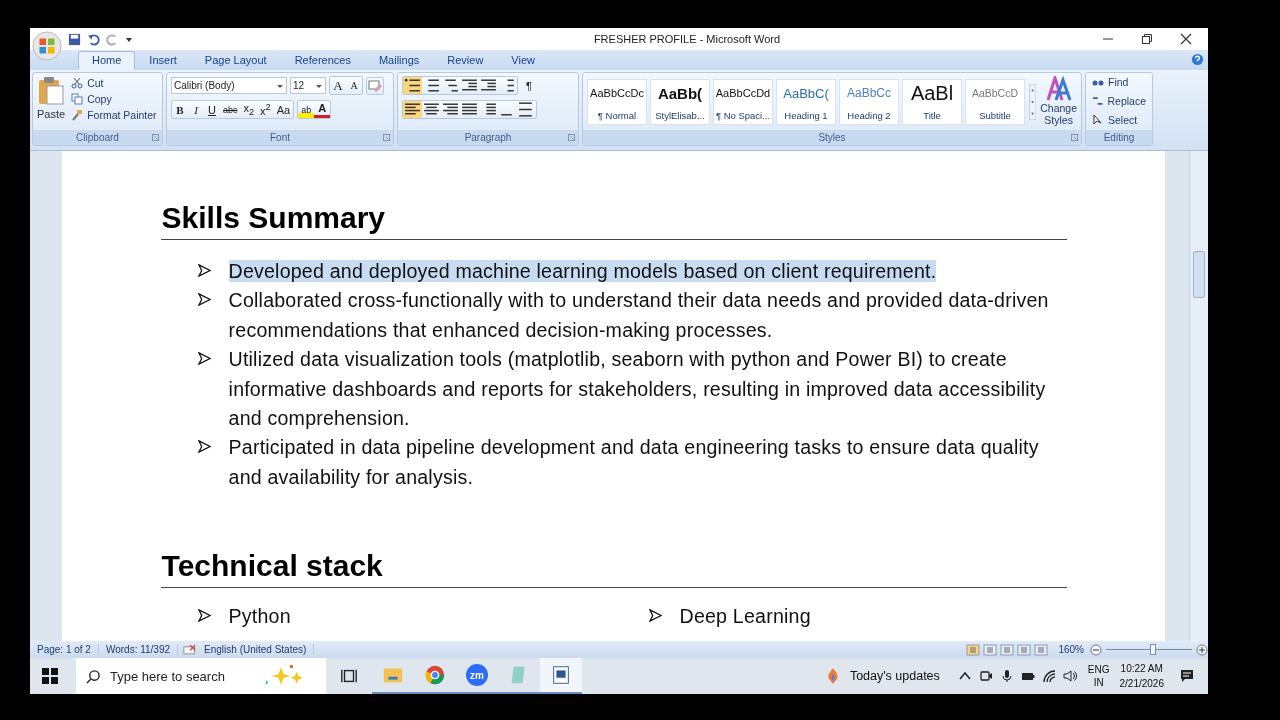 The image size is (1280, 720). What do you see at coordinates (138, 649) in the screenshot?
I see `word-count: Words: 11/392` at bounding box center [138, 649].